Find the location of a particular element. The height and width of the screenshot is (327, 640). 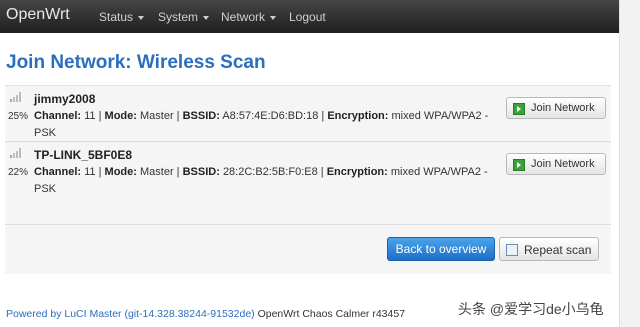

watermark: 头条 @爱学习de小乌龟 is located at coordinates (531, 309).